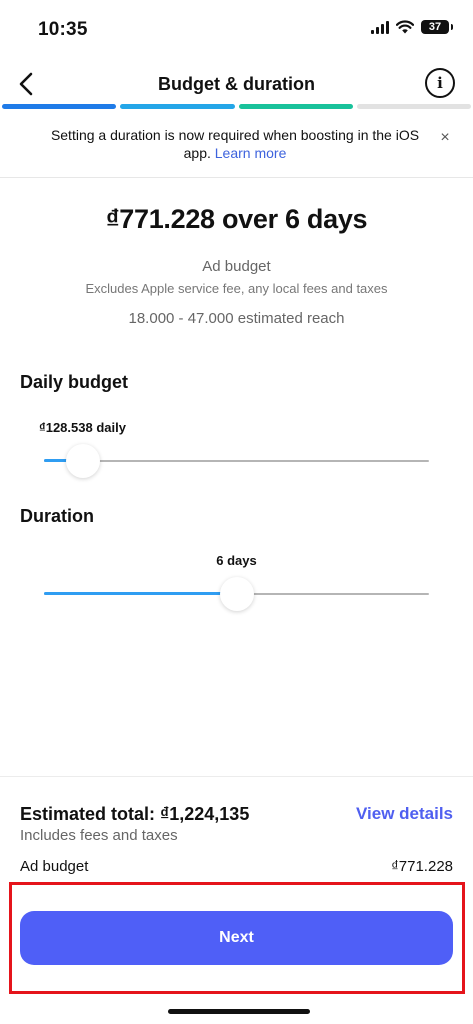 This screenshot has height=1024, width=473. What do you see at coordinates (404, 814) in the screenshot?
I see `view-details-link: View details` at bounding box center [404, 814].